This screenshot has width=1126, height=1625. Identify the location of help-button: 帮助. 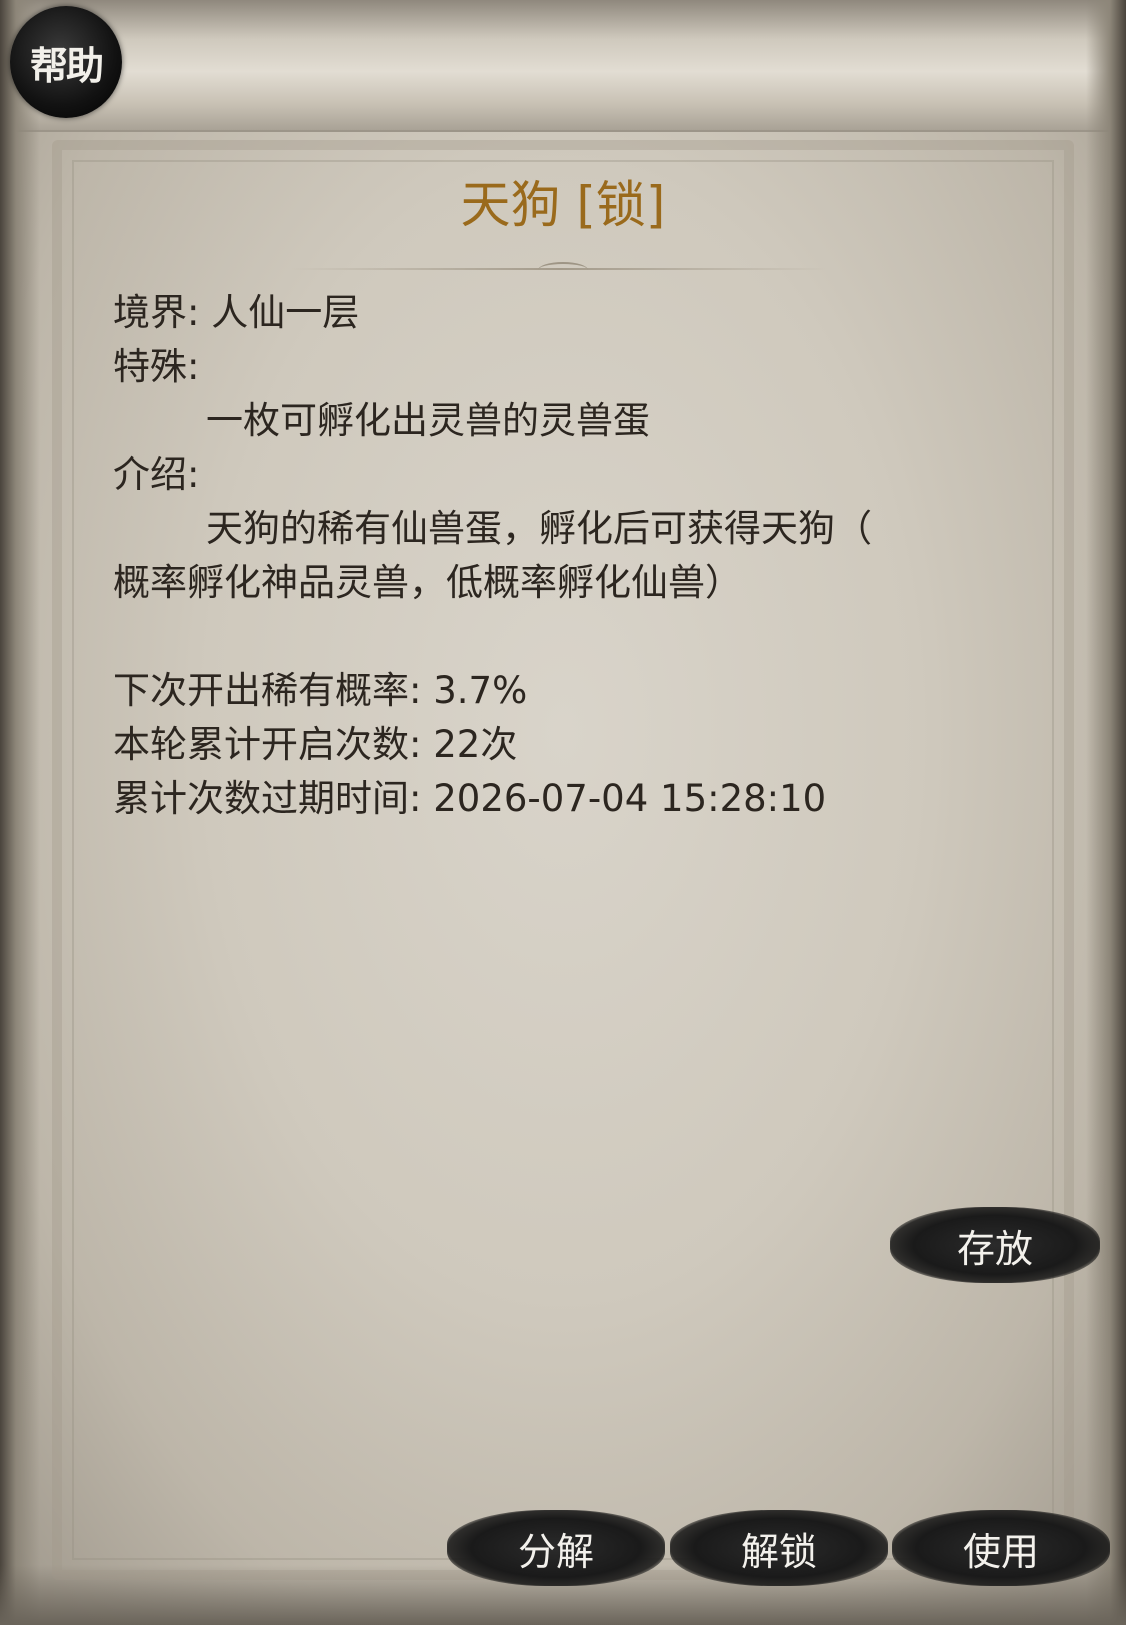
(66, 62).